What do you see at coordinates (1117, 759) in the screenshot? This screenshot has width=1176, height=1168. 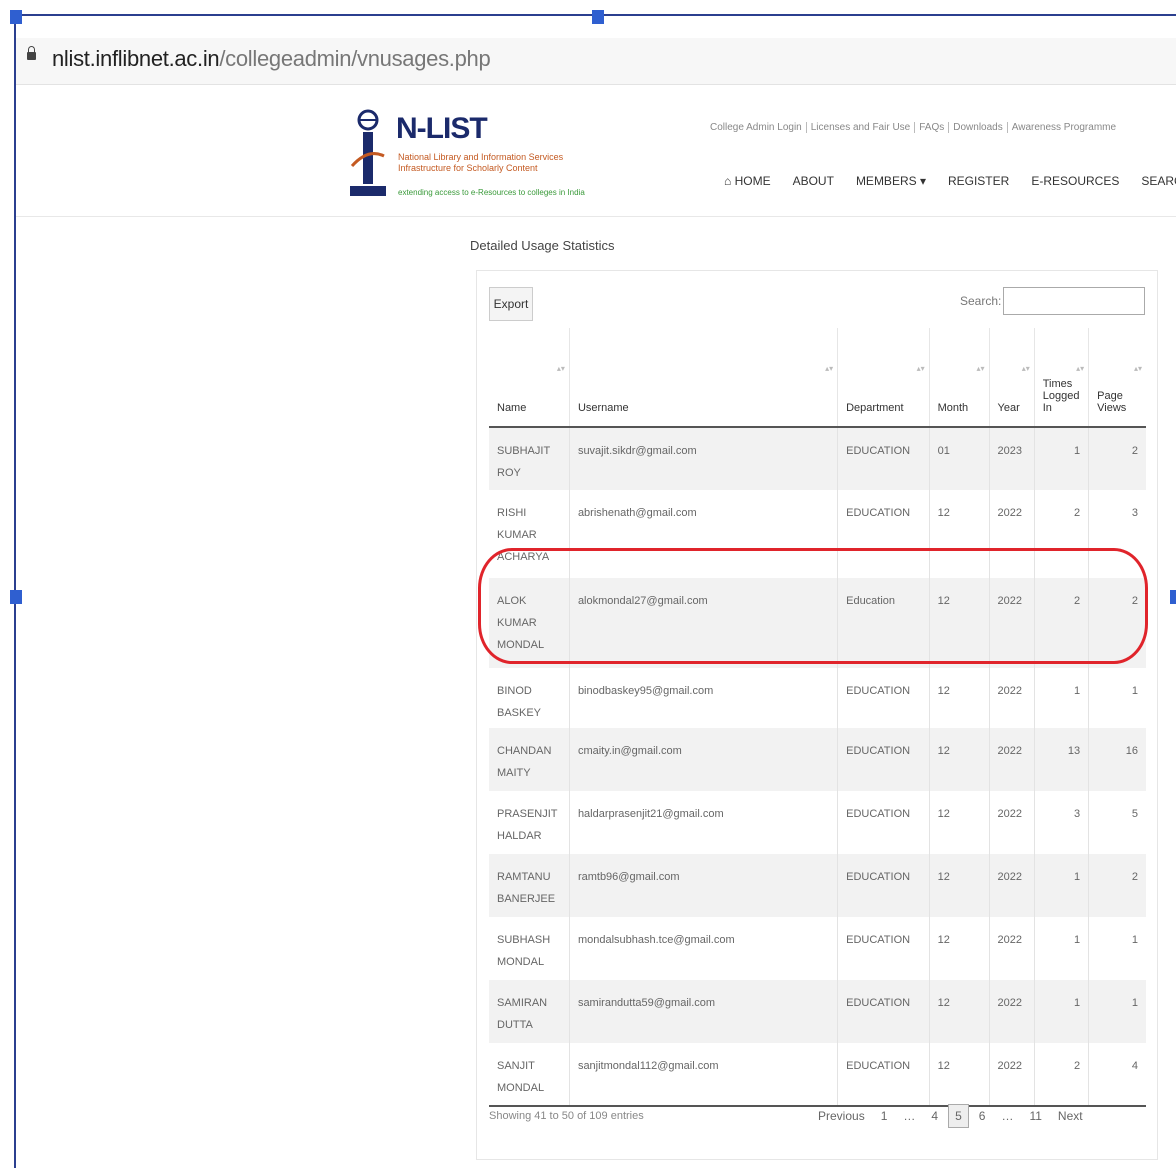 I see `cell-page-views: 16` at bounding box center [1117, 759].